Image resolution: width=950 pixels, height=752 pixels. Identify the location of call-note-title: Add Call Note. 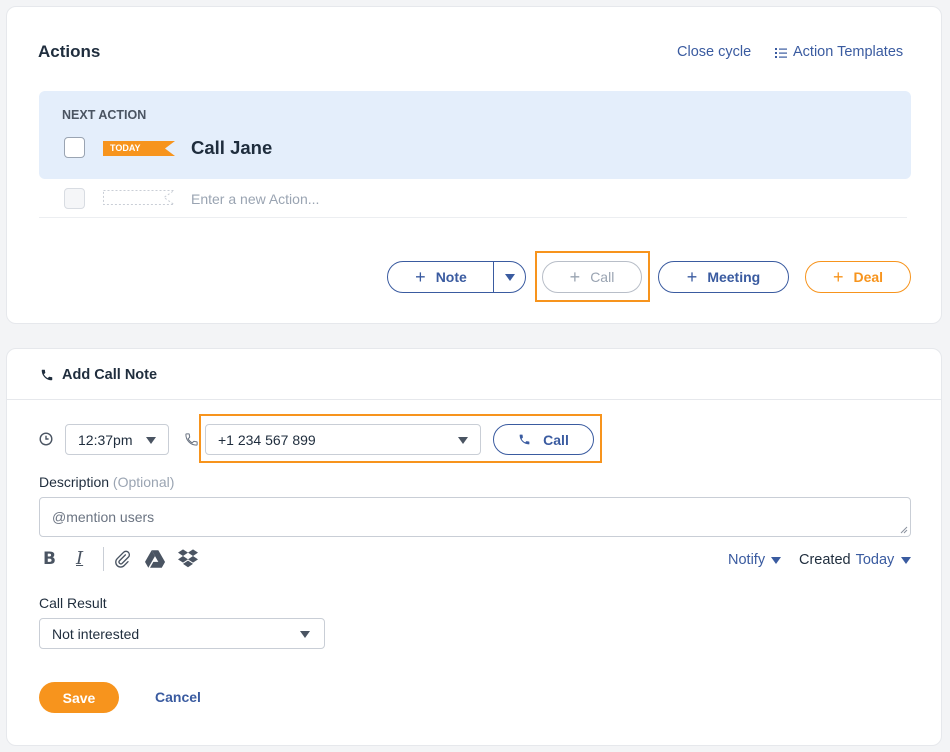
(110, 375).